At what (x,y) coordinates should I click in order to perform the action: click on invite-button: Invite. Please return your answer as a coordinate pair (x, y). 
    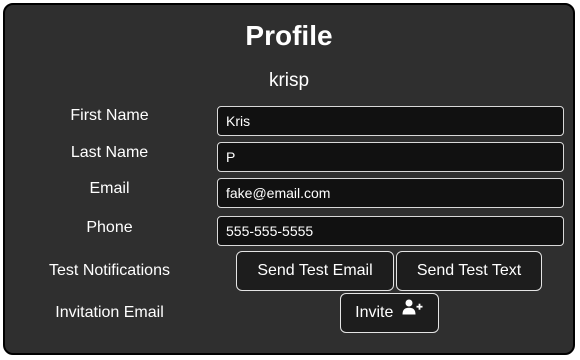
    Looking at the image, I should click on (389, 313).